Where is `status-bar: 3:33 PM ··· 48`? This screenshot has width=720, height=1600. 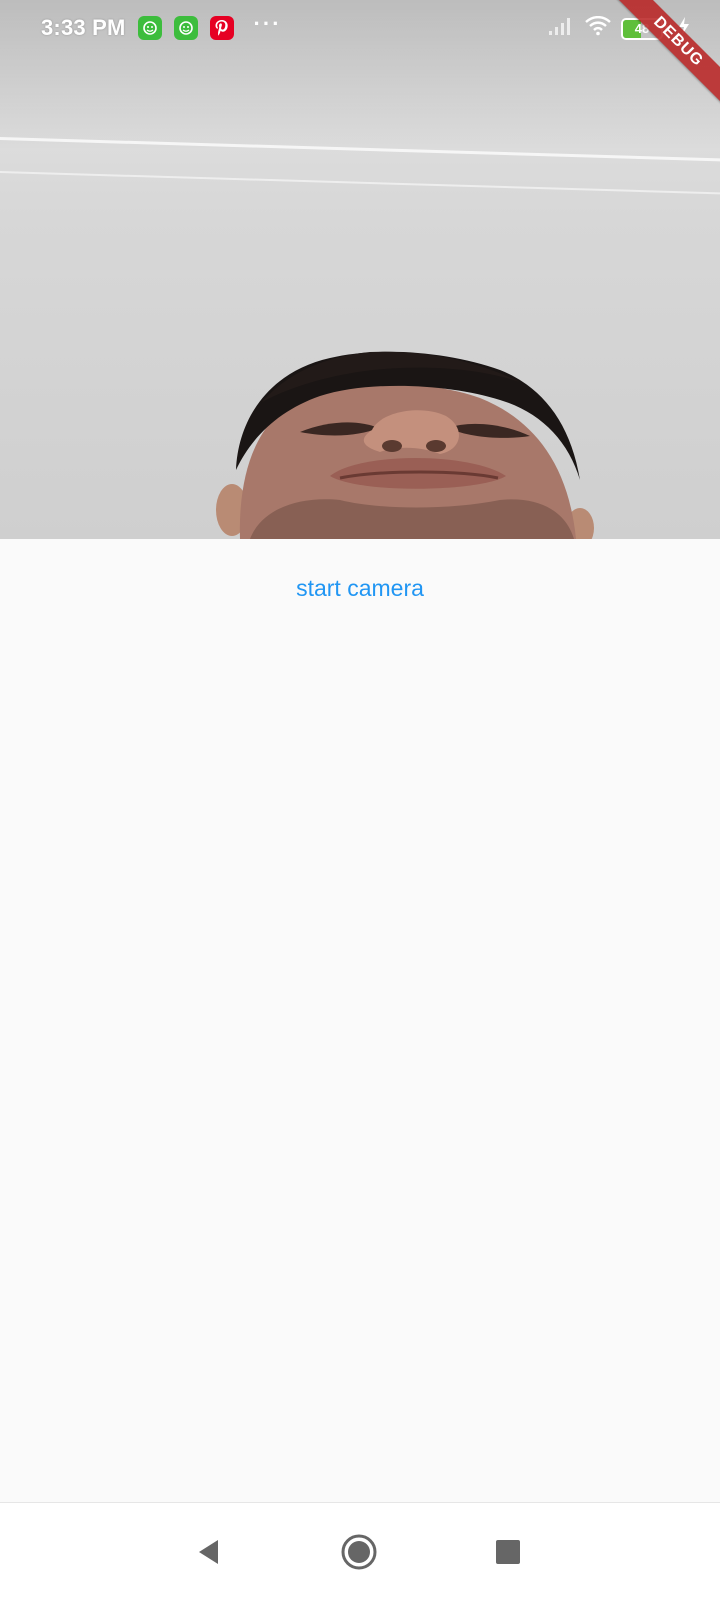 status-bar: 3:33 PM ··· 48 is located at coordinates (360, 28).